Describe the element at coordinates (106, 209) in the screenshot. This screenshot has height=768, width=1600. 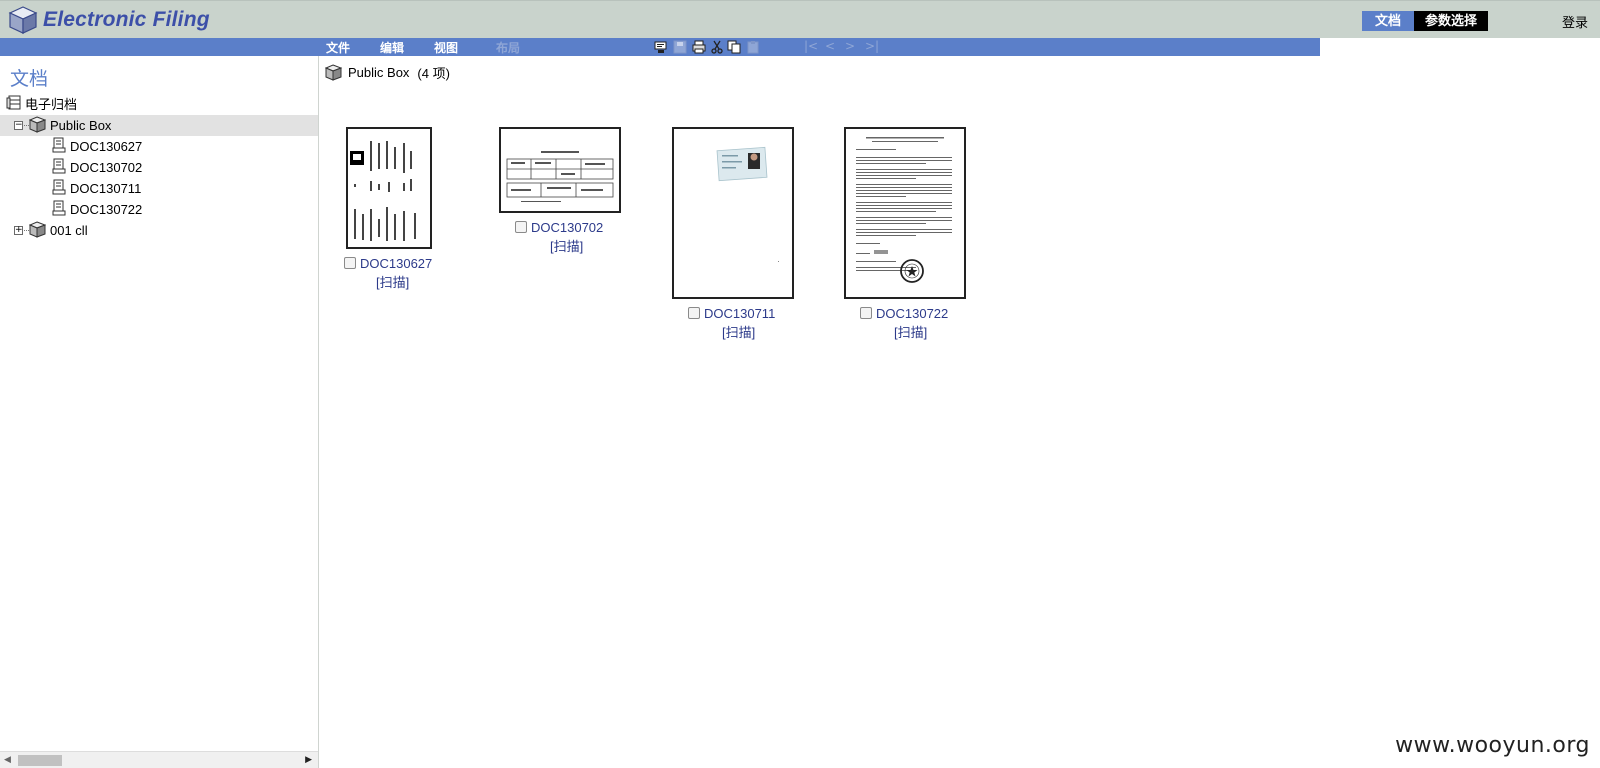
I see `tree-label-doc: DOC130722` at that location.